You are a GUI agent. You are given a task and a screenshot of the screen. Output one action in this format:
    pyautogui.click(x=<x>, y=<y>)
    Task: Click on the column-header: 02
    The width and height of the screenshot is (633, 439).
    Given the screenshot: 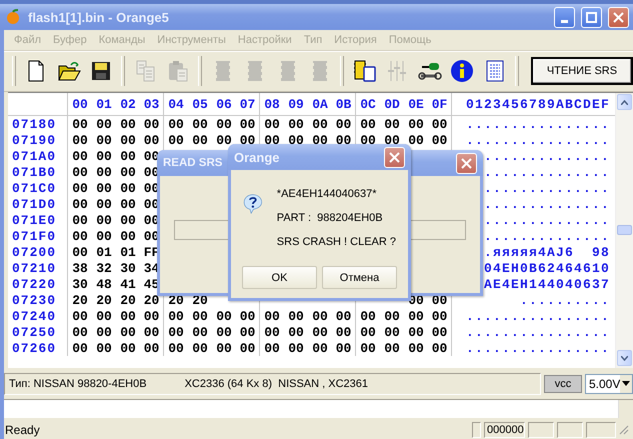 What is the action you would take?
    pyautogui.click(x=128, y=104)
    